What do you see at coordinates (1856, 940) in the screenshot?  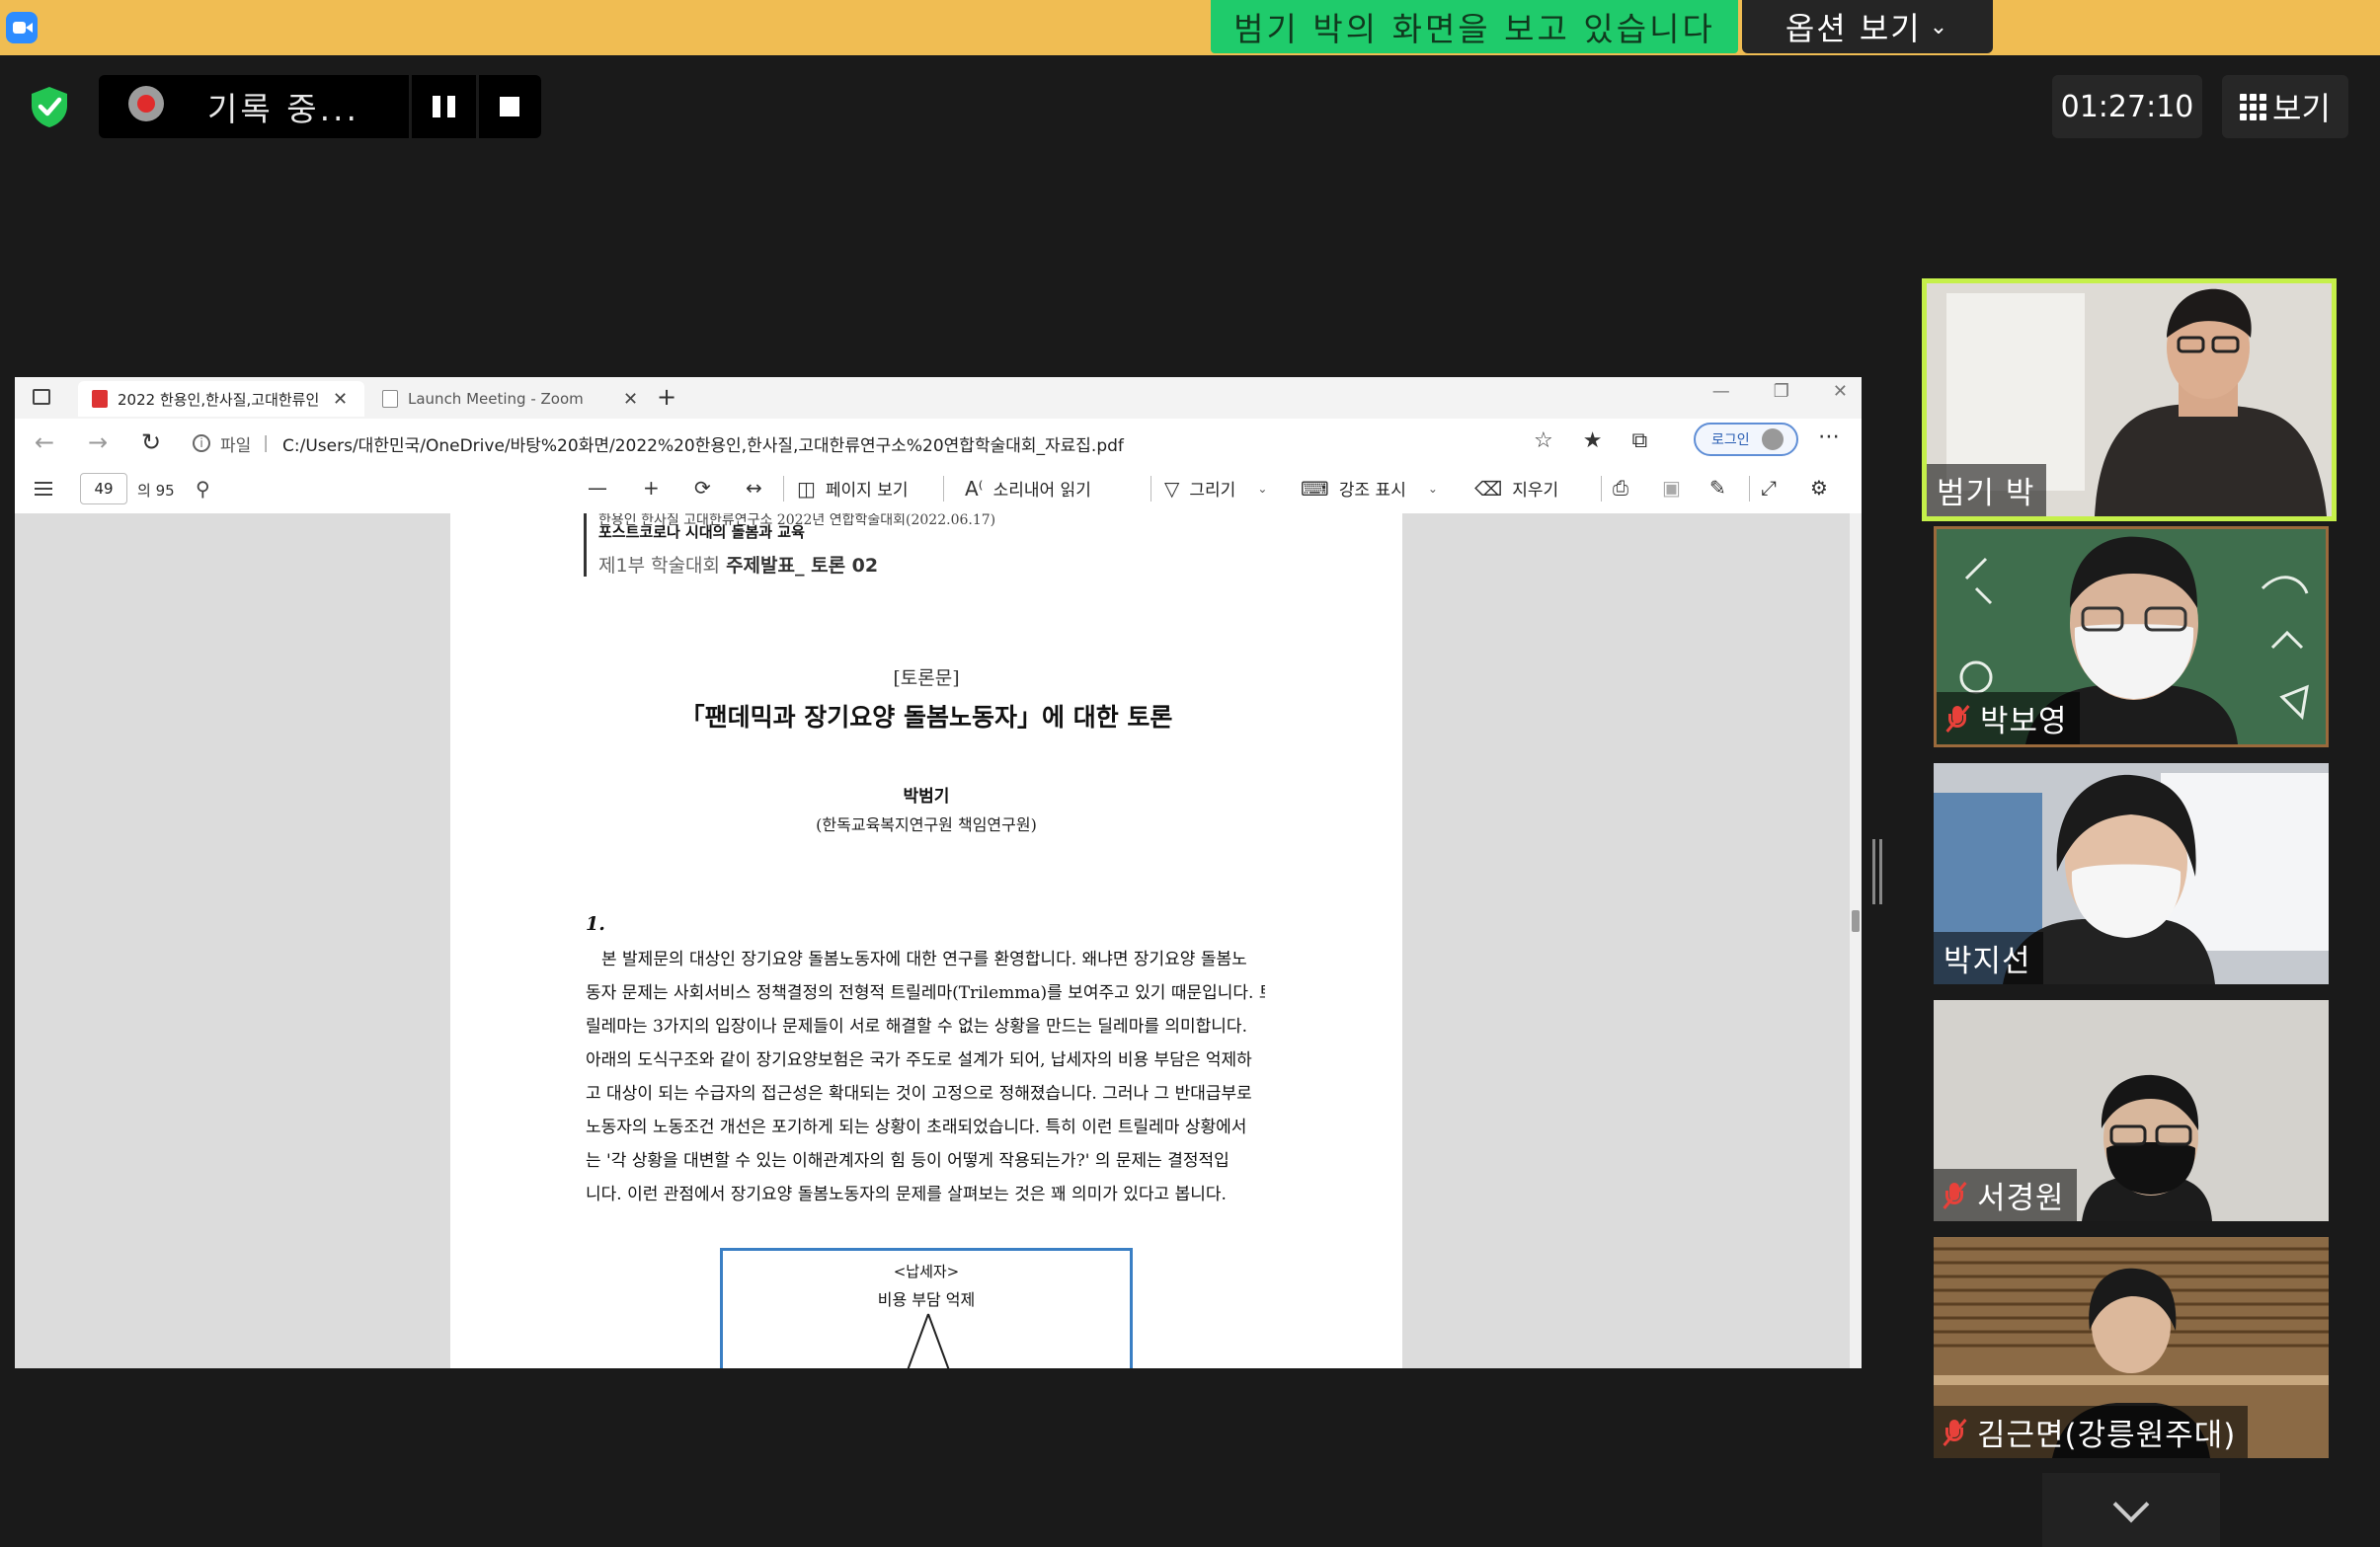 I see `vertical-scrollbar` at bounding box center [1856, 940].